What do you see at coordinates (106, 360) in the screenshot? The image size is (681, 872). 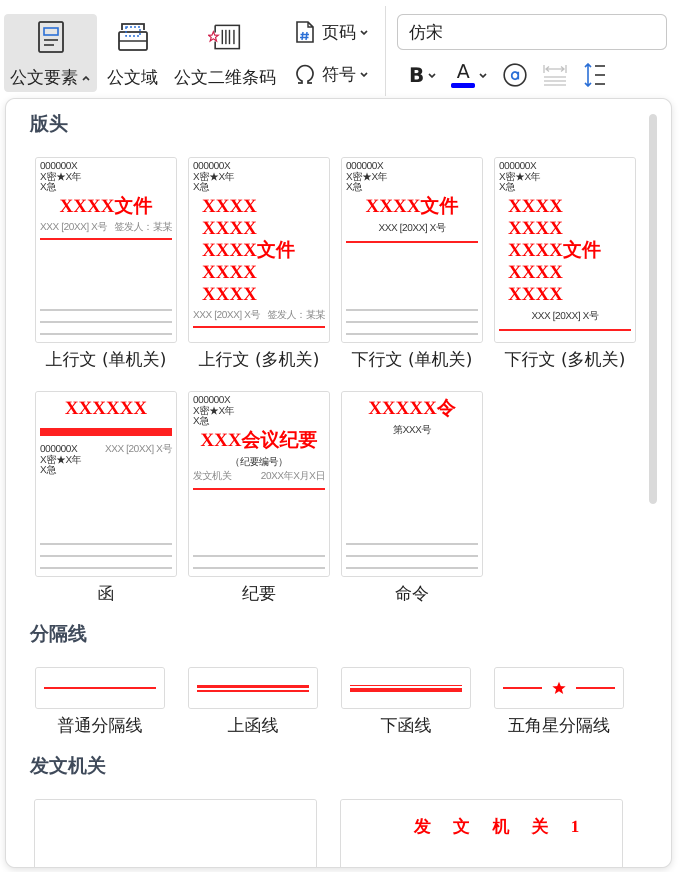 I see `template-label: 上行文 (单机关)` at bounding box center [106, 360].